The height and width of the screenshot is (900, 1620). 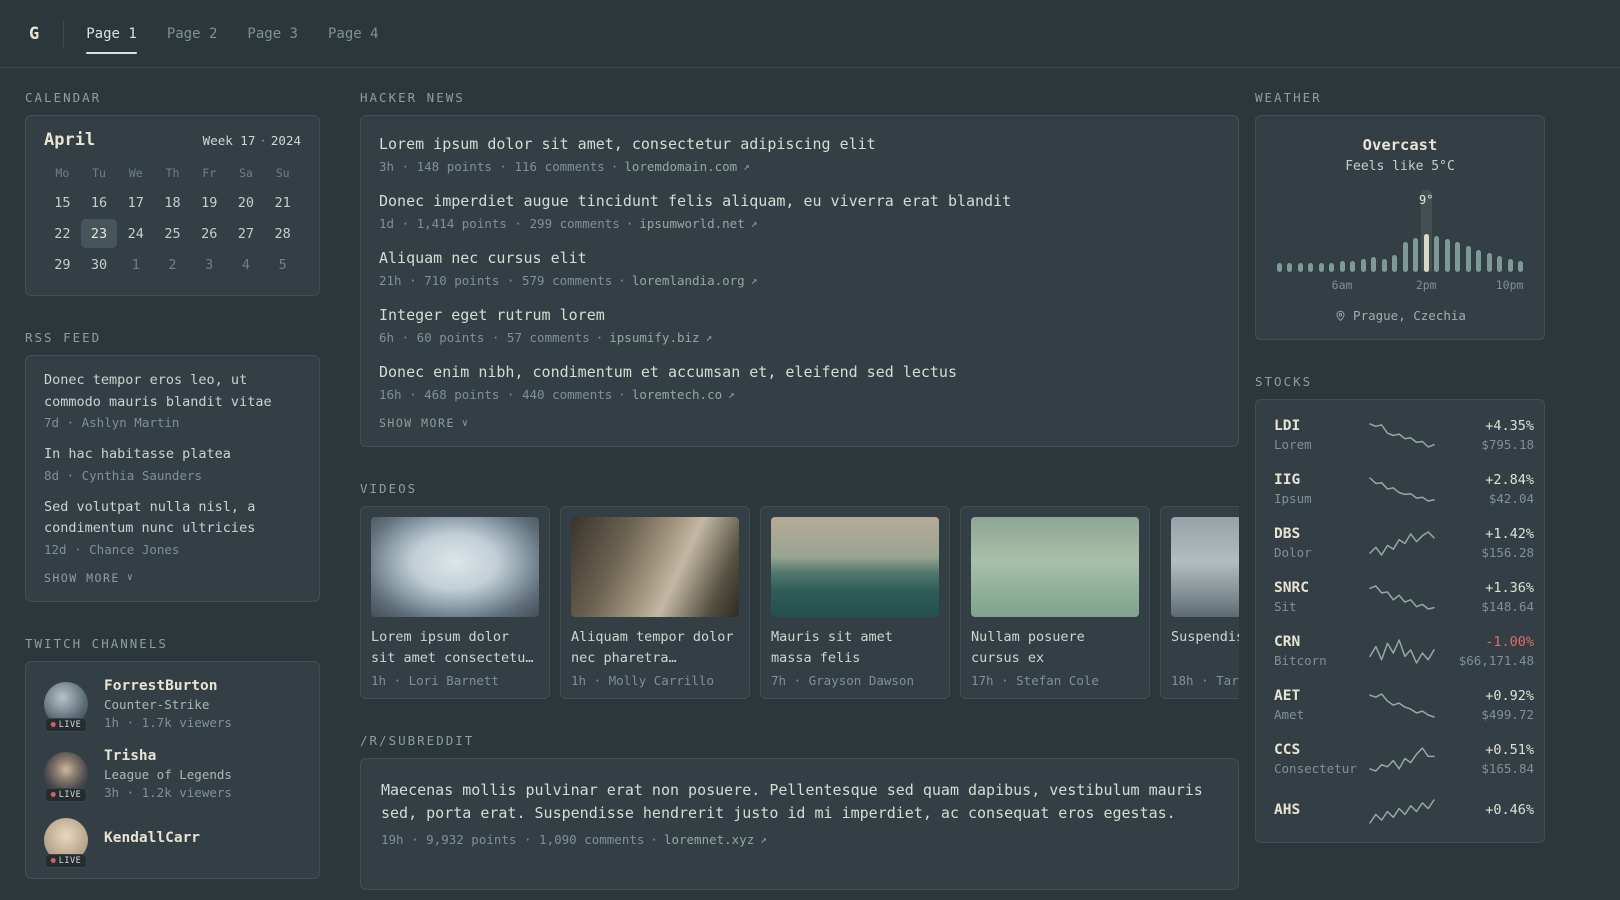 I want to click on stock-row: SNRC Sit +1.36% $148.64, so click(x=1404, y=597).